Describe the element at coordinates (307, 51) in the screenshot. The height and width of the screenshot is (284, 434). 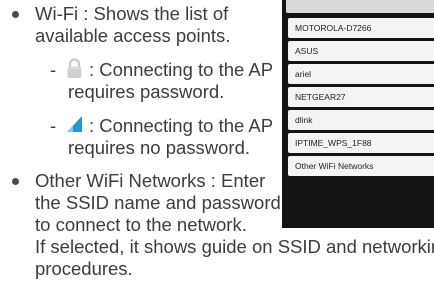
I see `access-point-name: ASUS` at that location.